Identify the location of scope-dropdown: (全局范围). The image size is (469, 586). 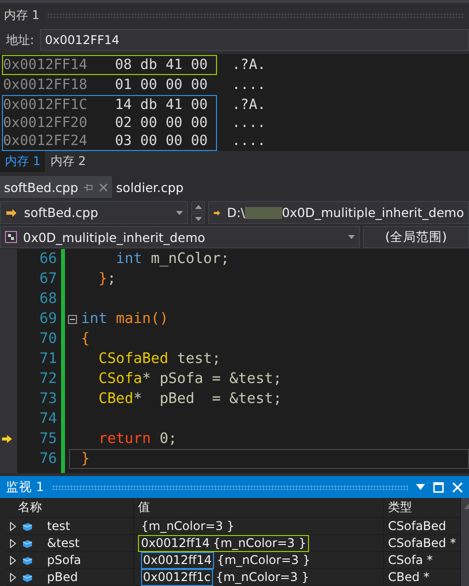
(416, 237).